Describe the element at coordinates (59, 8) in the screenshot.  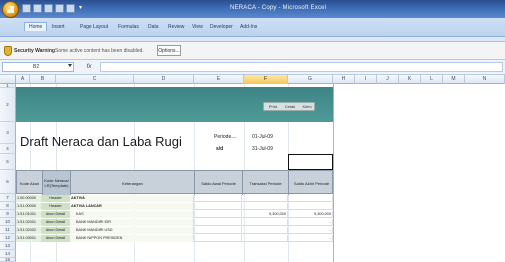
I see `print-icon` at that location.